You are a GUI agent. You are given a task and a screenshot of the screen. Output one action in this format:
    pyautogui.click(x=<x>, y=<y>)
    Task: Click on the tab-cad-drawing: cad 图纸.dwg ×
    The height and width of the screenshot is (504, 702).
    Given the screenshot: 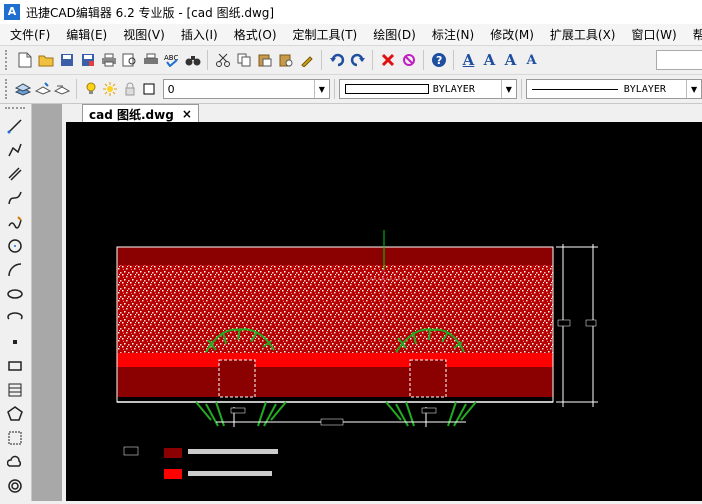 What is the action you would take?
    pyautogui.click(x=140, y=113)
    